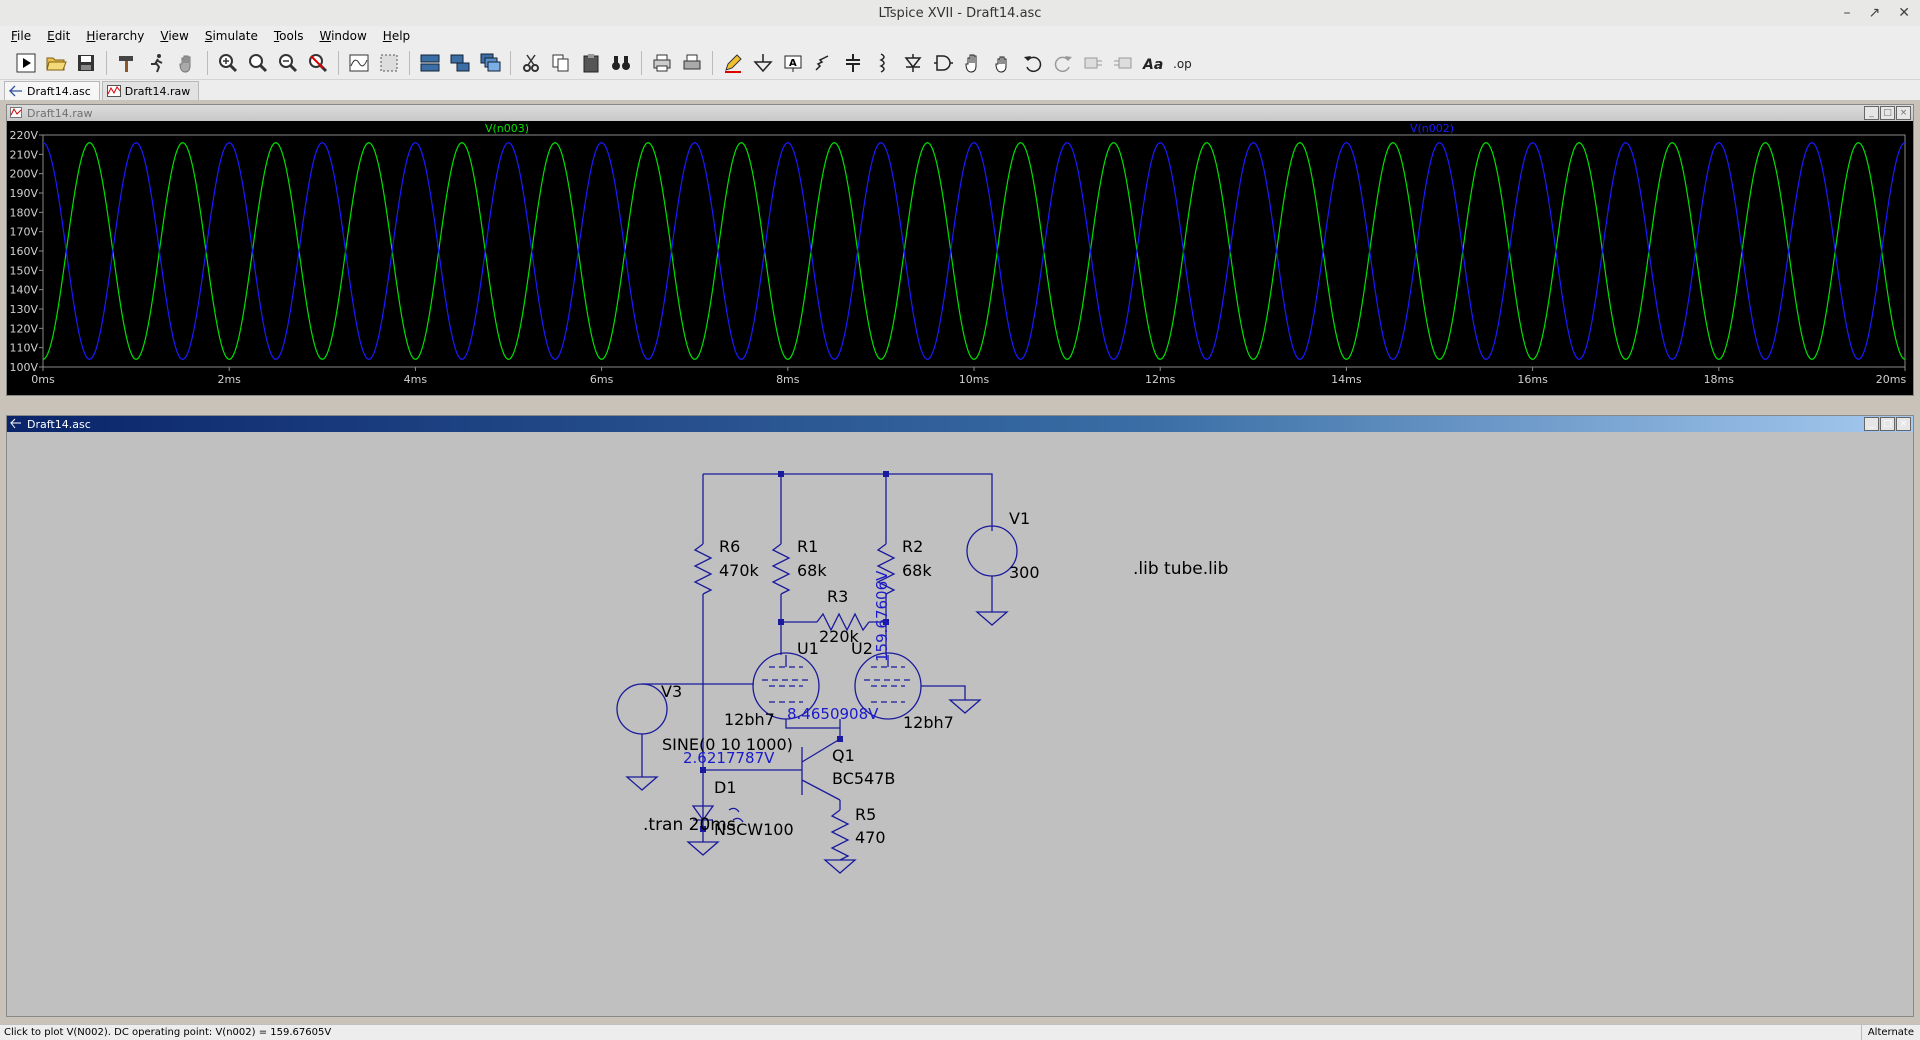 This screenshot has height=1040, width=1920. Describe the element at coordinates (692, 63) in the screenshot. I see `print-button` at that location.